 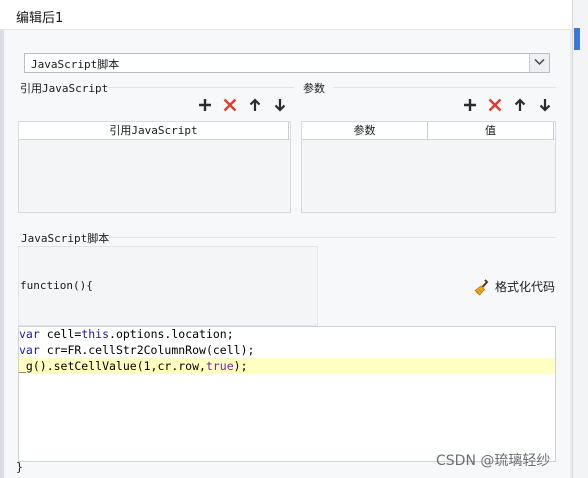 I want to click on script-type-value: JavaScript脚本, so click(x=75, y=64).